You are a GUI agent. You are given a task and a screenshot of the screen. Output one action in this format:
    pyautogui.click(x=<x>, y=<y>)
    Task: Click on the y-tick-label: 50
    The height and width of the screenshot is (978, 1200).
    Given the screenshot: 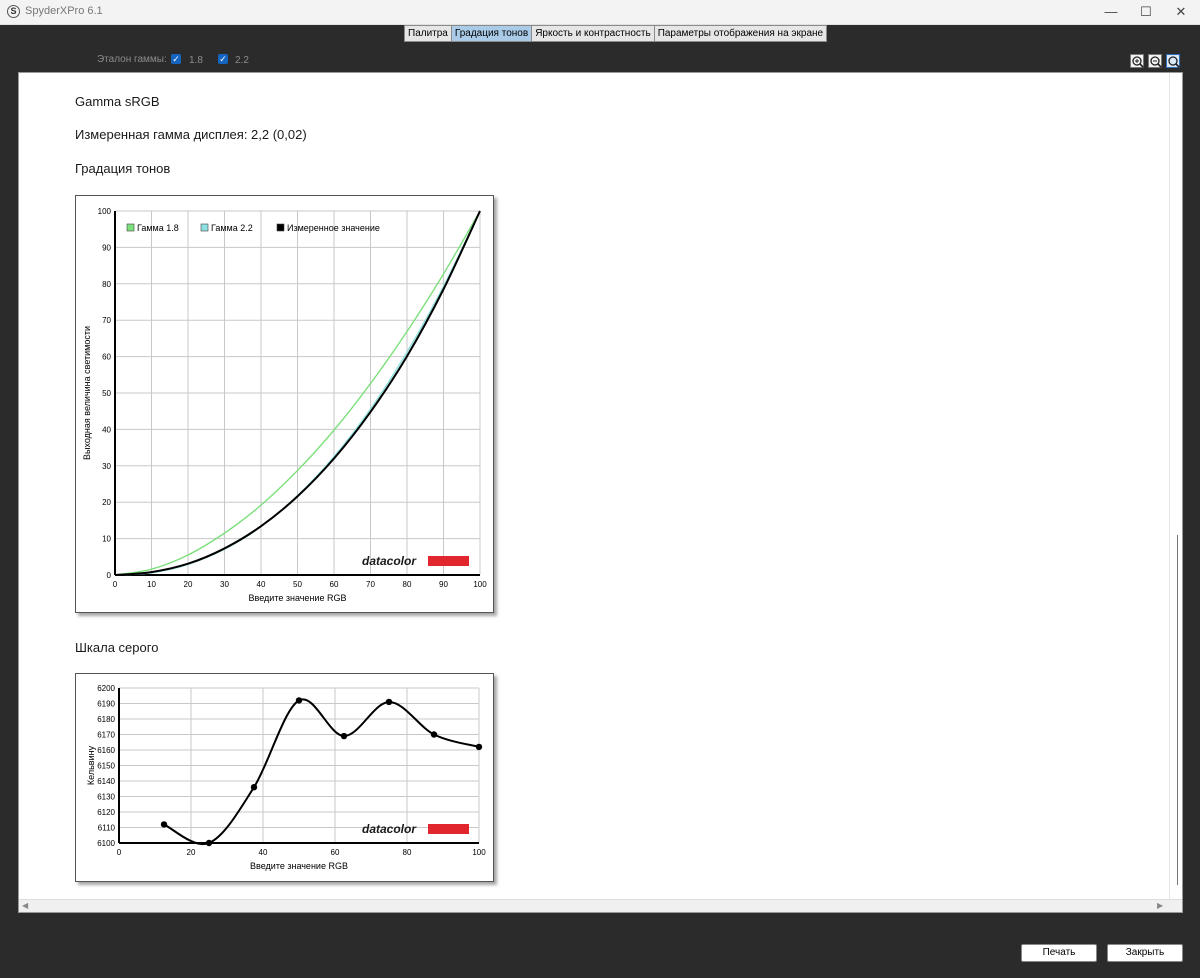 What is the action you would take?
    pyautogui.click(x=106, y=393)
    